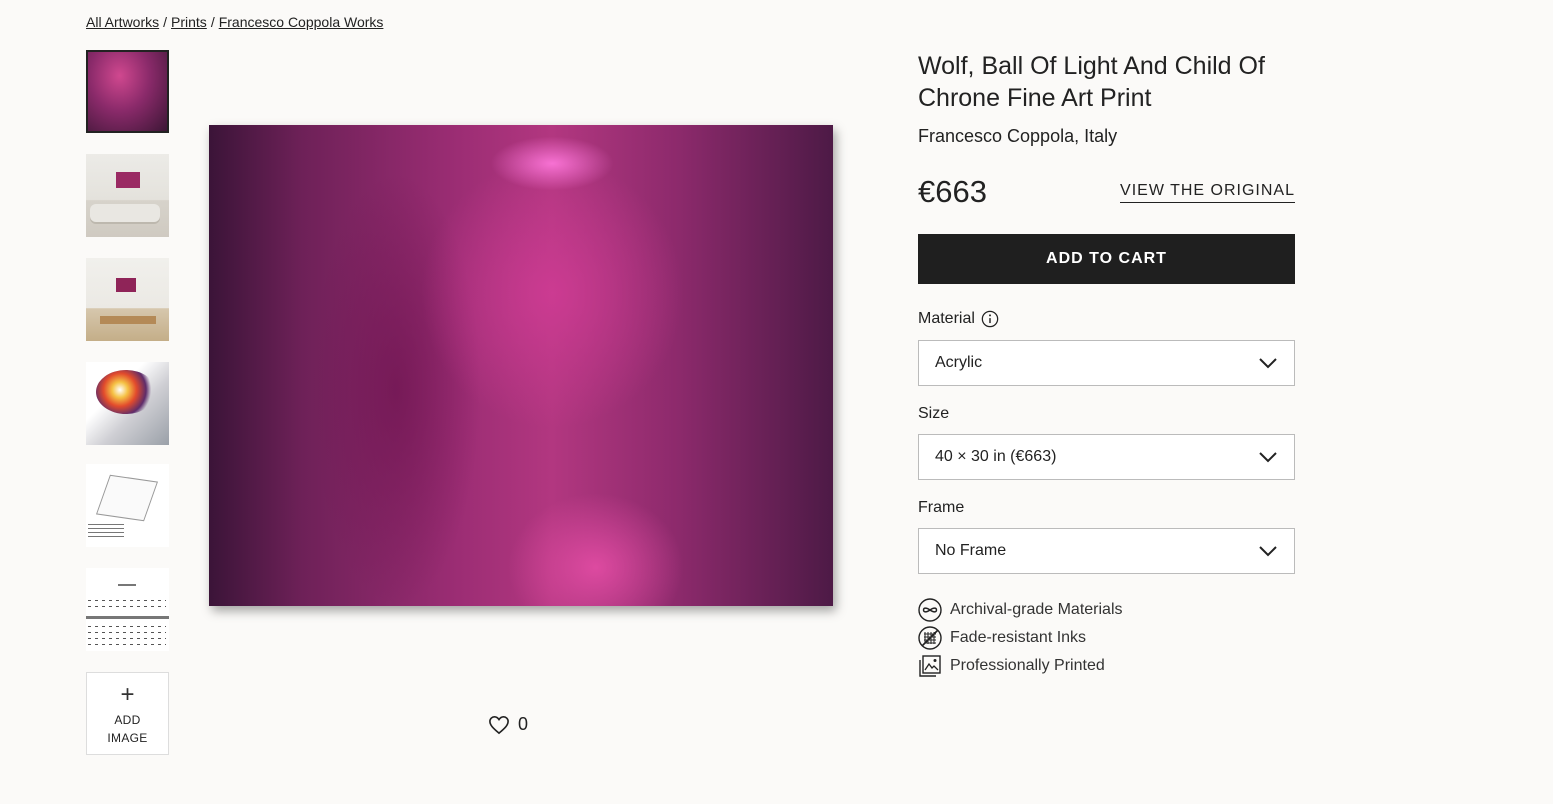  Describe the element at coordinates (127, 609) in the screenshot. I see `size-chart-thumbnail` at that location.